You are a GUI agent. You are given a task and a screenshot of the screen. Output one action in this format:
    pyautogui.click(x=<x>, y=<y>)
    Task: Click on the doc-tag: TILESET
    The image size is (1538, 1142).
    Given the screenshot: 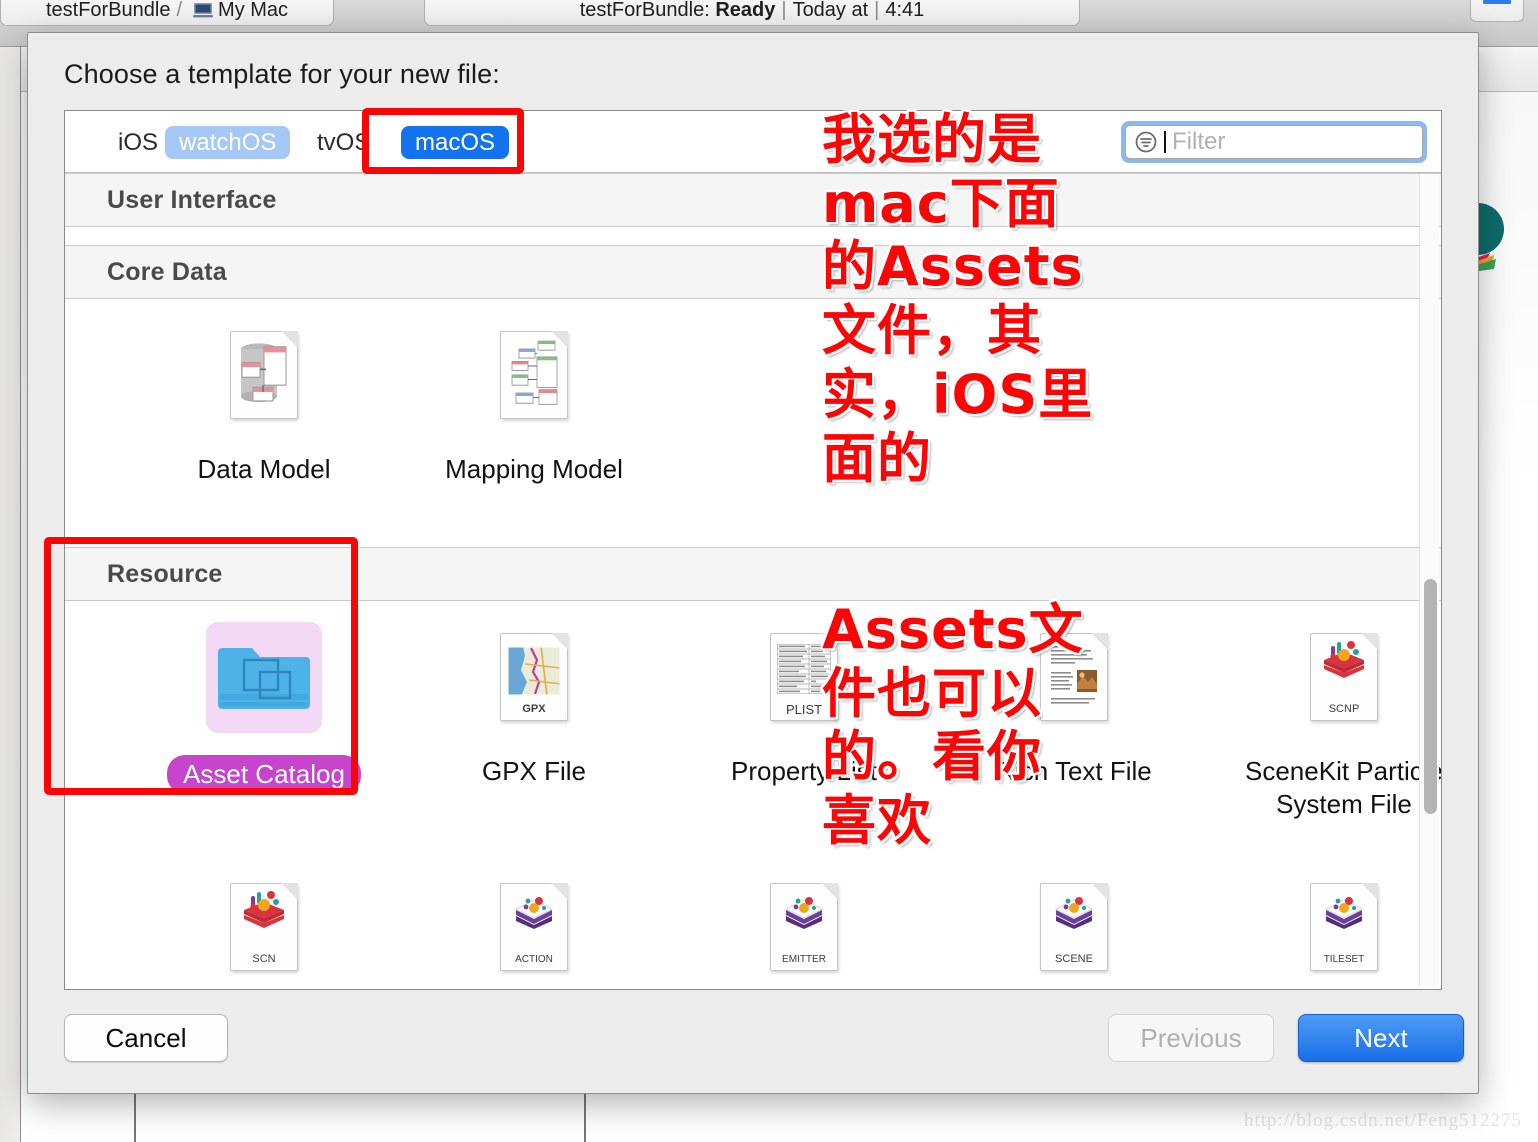 What is the action you would take?
    pyautogui.click(x=1344, y=959)
    